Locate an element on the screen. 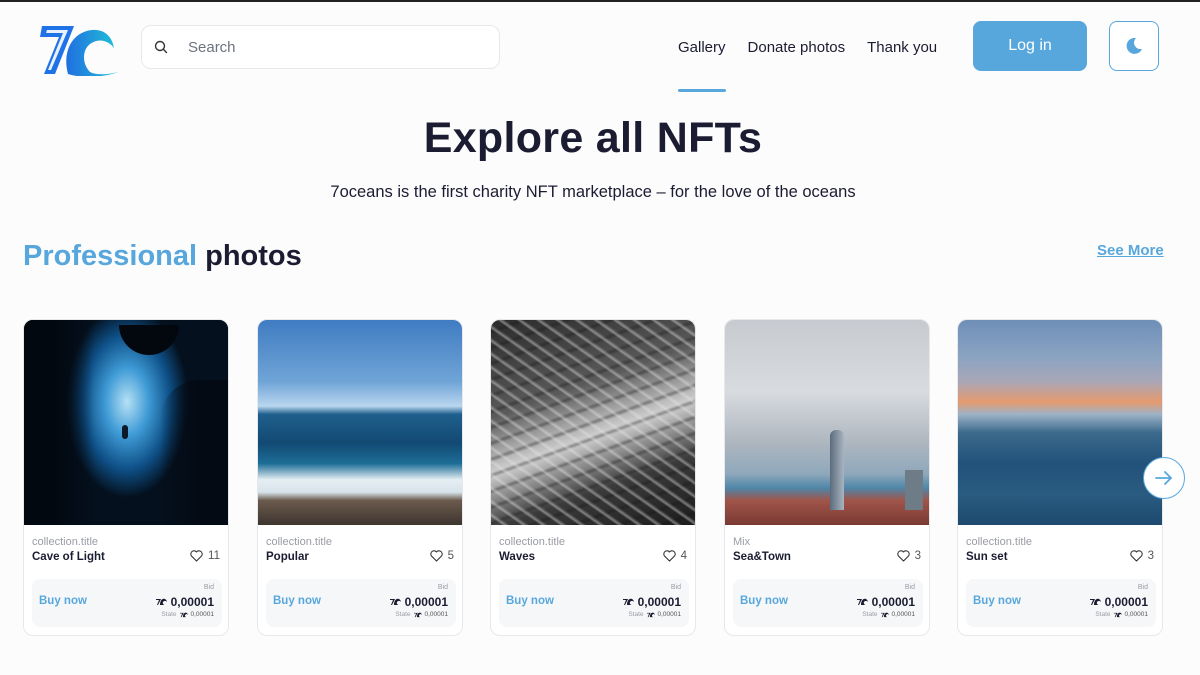 Image resolution: width=1200 pixels, height=675 pixels. moon-icon is located at coordinates (1134, 45).